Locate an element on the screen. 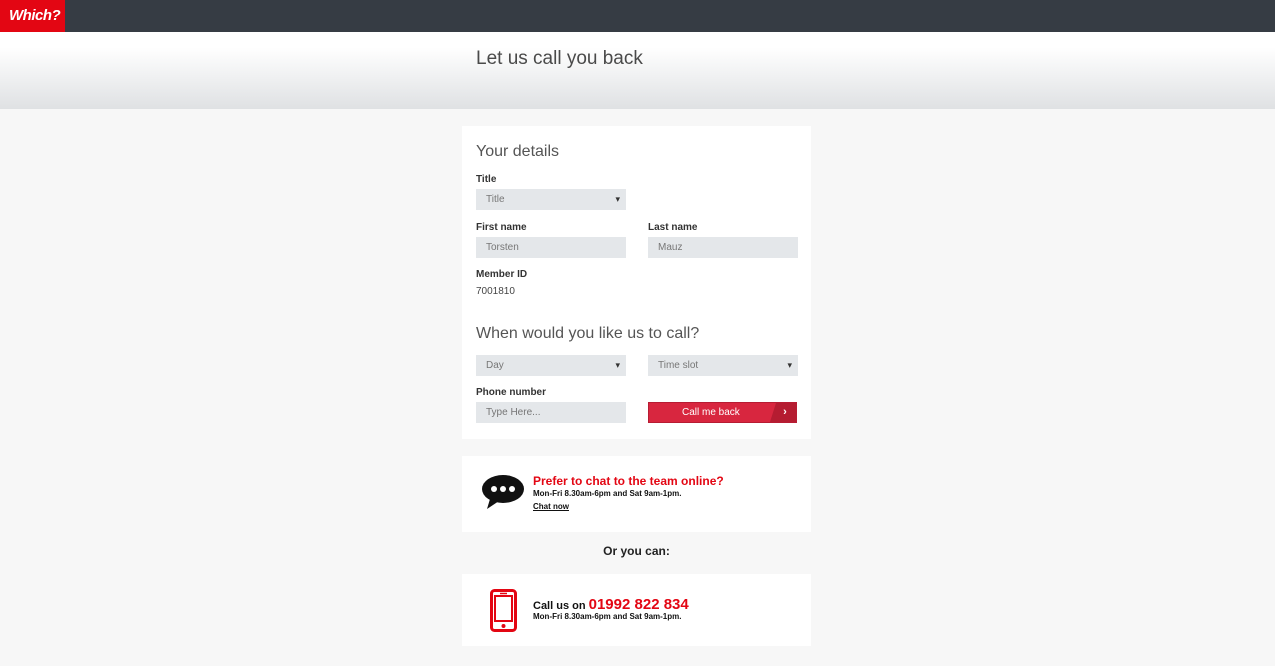 The height and width of the screenshot is (666, 1275). call-hours: Mon-Fri 8.30am-6pm and Sat 9am-1pm. is located at coordinates (607, 616).